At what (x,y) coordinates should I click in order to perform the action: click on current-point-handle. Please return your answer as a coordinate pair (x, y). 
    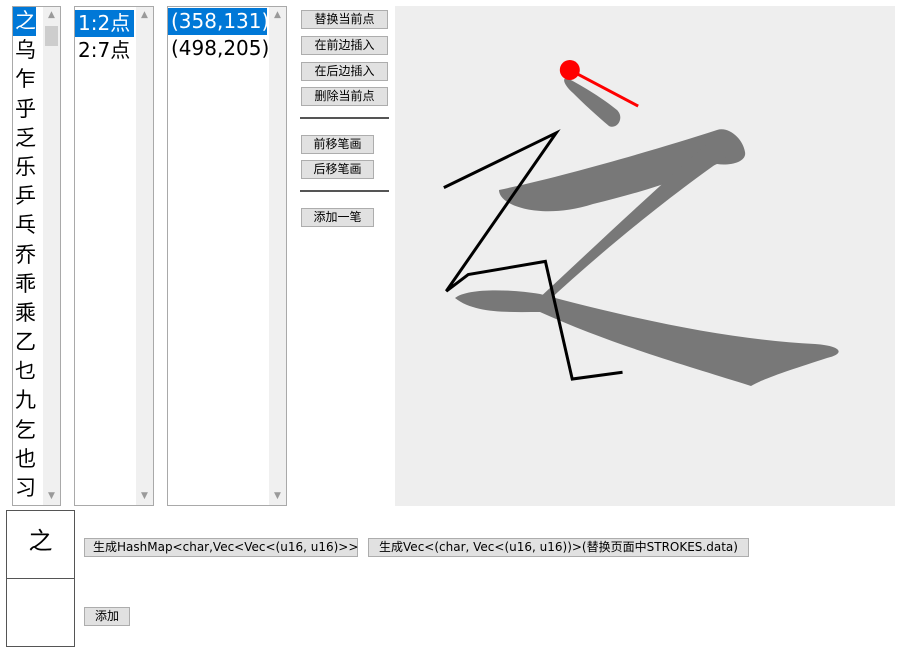
    Looking at the image, I should click on (569, 69).